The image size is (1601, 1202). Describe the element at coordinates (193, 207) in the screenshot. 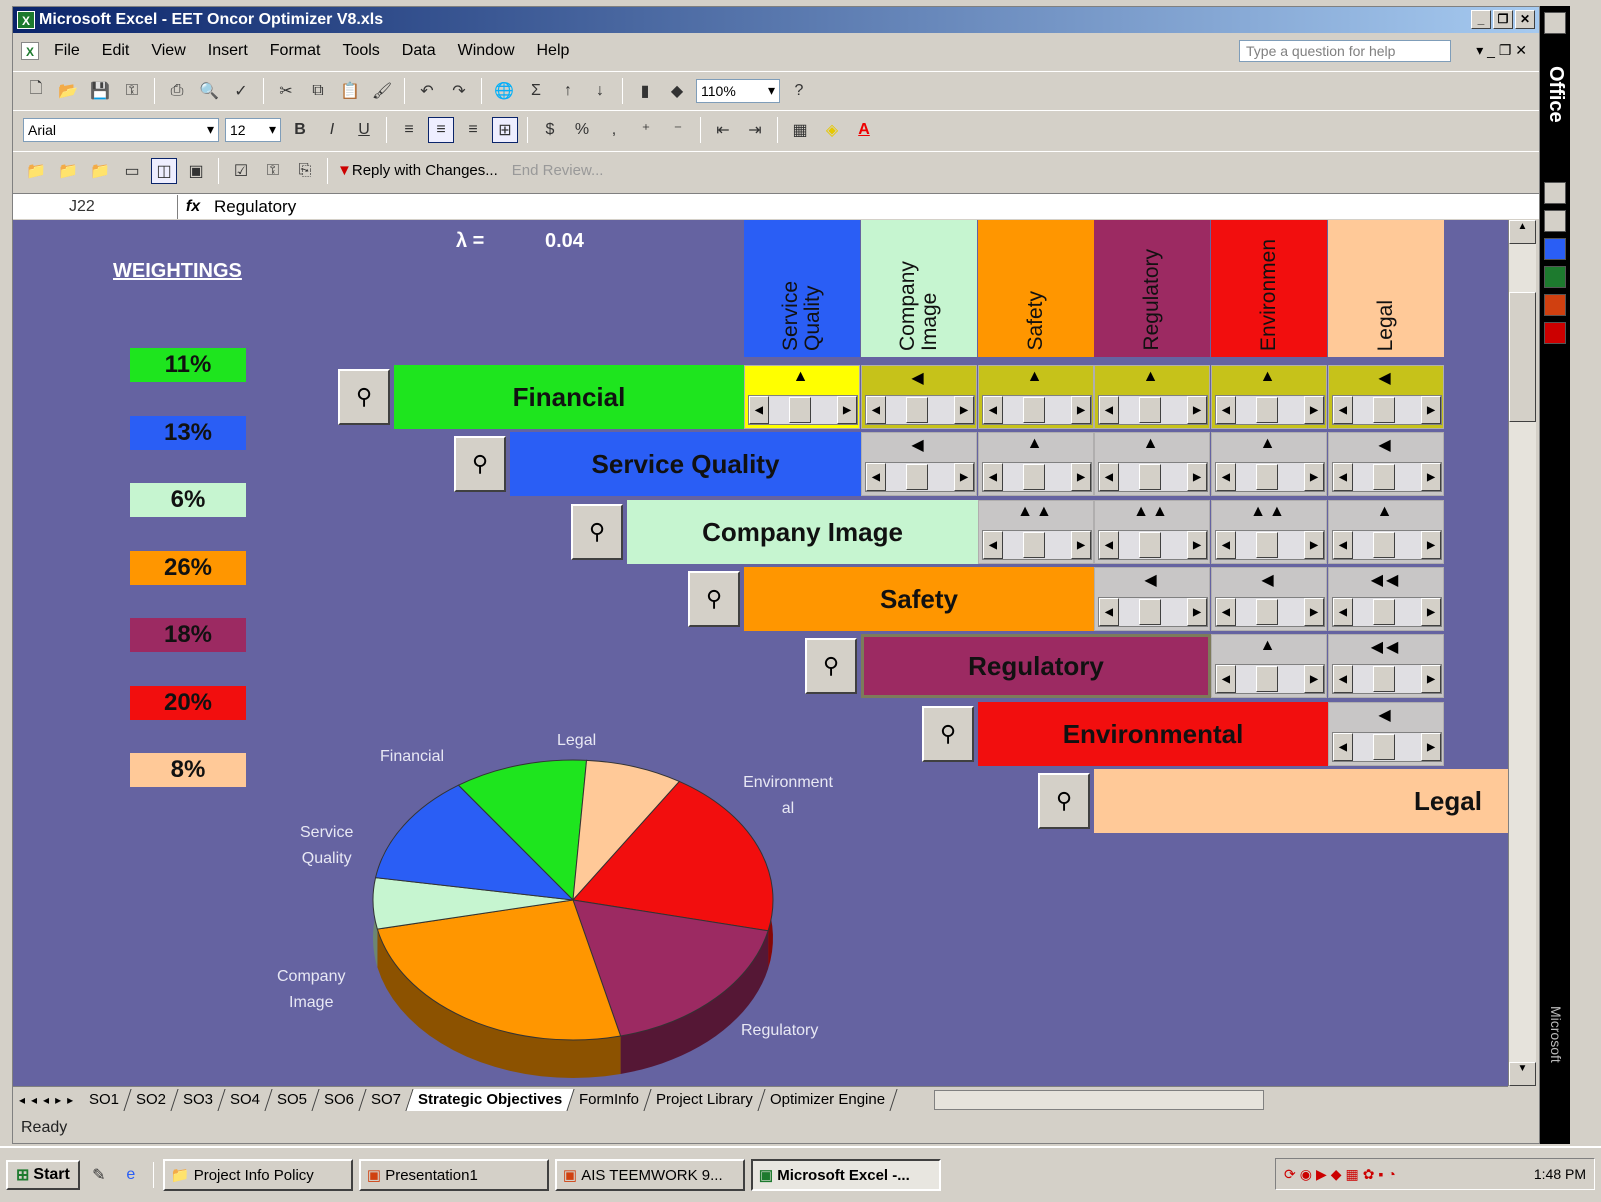

I see `function-icon: fx` at that location.